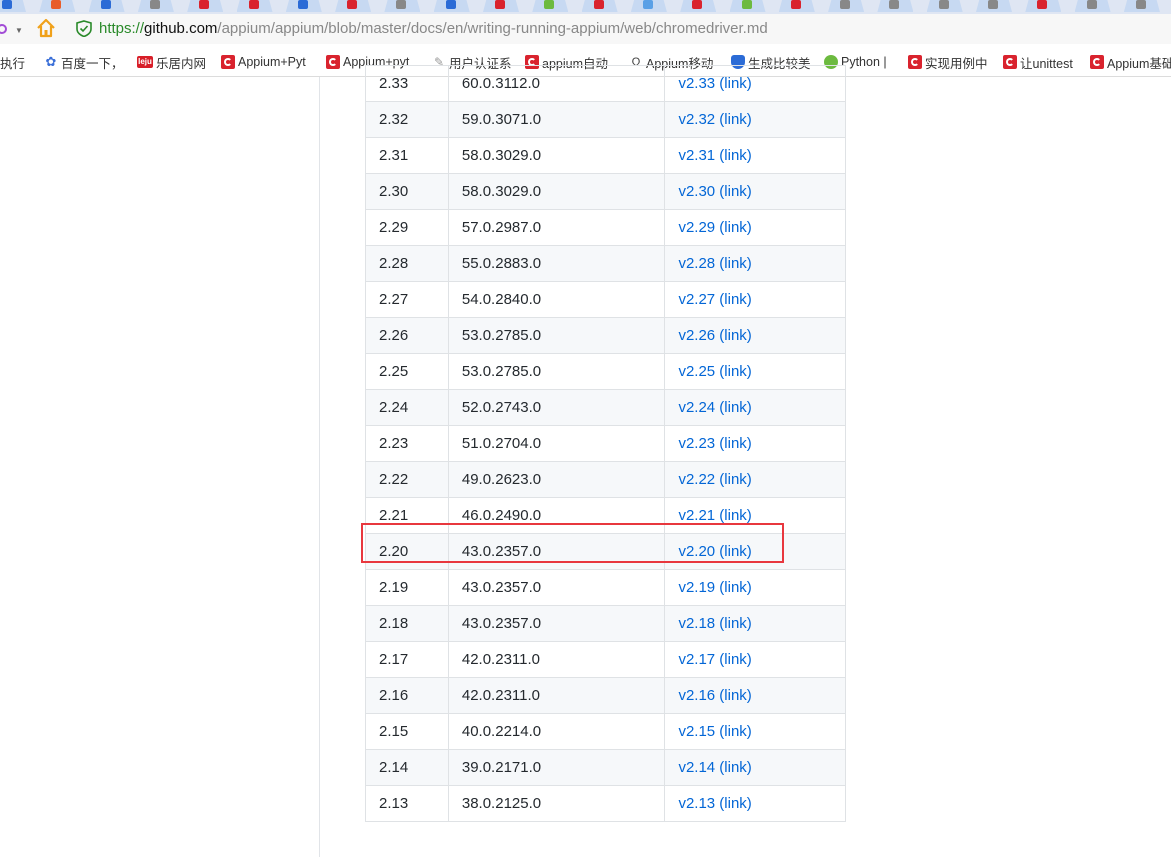 The height and width of the screenshot is (857, 1171). I want to click on bookmark-item: 执行, so click(12, 62).